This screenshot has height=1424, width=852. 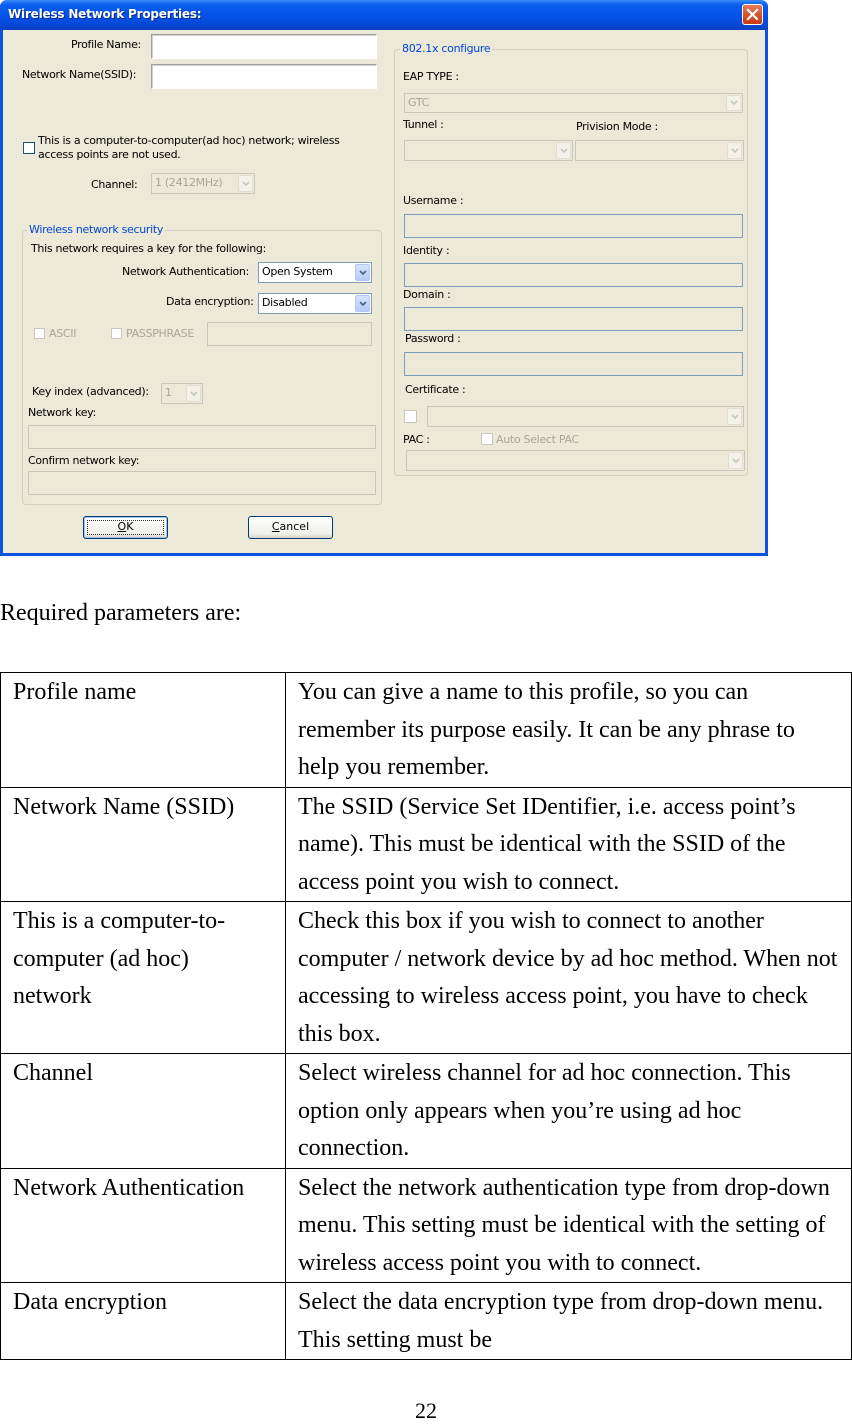 I want to click on certificate-checkbox, so click(x=410, y=416).